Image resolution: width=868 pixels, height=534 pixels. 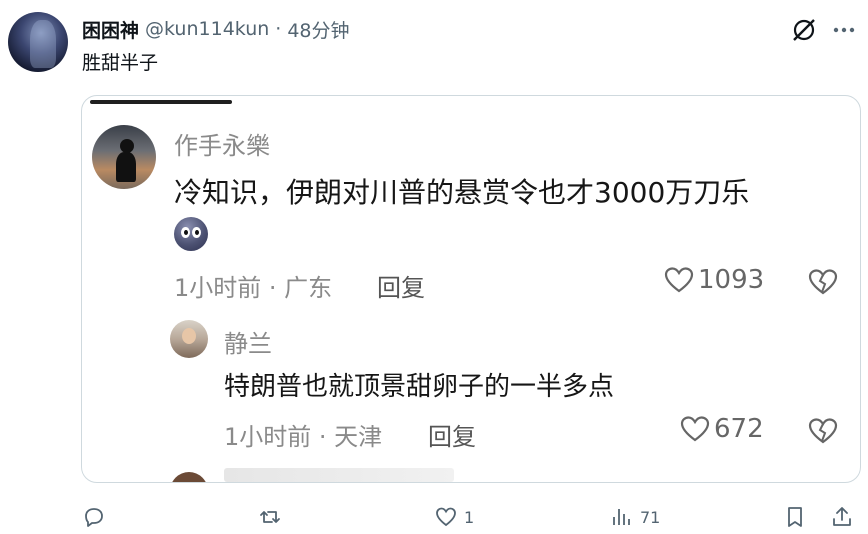 What do you see at coordinates (622, 517) in the screenshot?
I see `views-icon` at bounding box center [622, 517].